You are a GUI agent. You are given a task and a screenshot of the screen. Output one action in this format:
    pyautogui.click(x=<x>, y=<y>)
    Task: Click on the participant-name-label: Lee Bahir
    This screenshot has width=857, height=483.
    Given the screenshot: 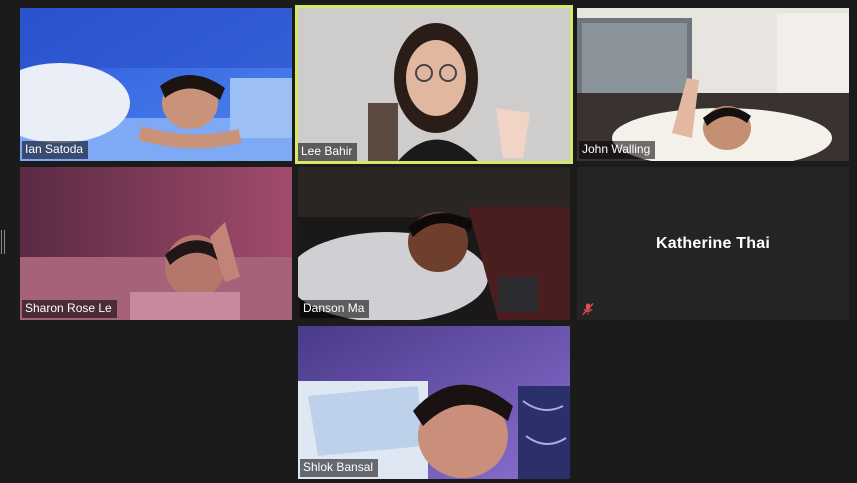 What is the action you would take?
    pyautogui.click(x=328, y=152)
    